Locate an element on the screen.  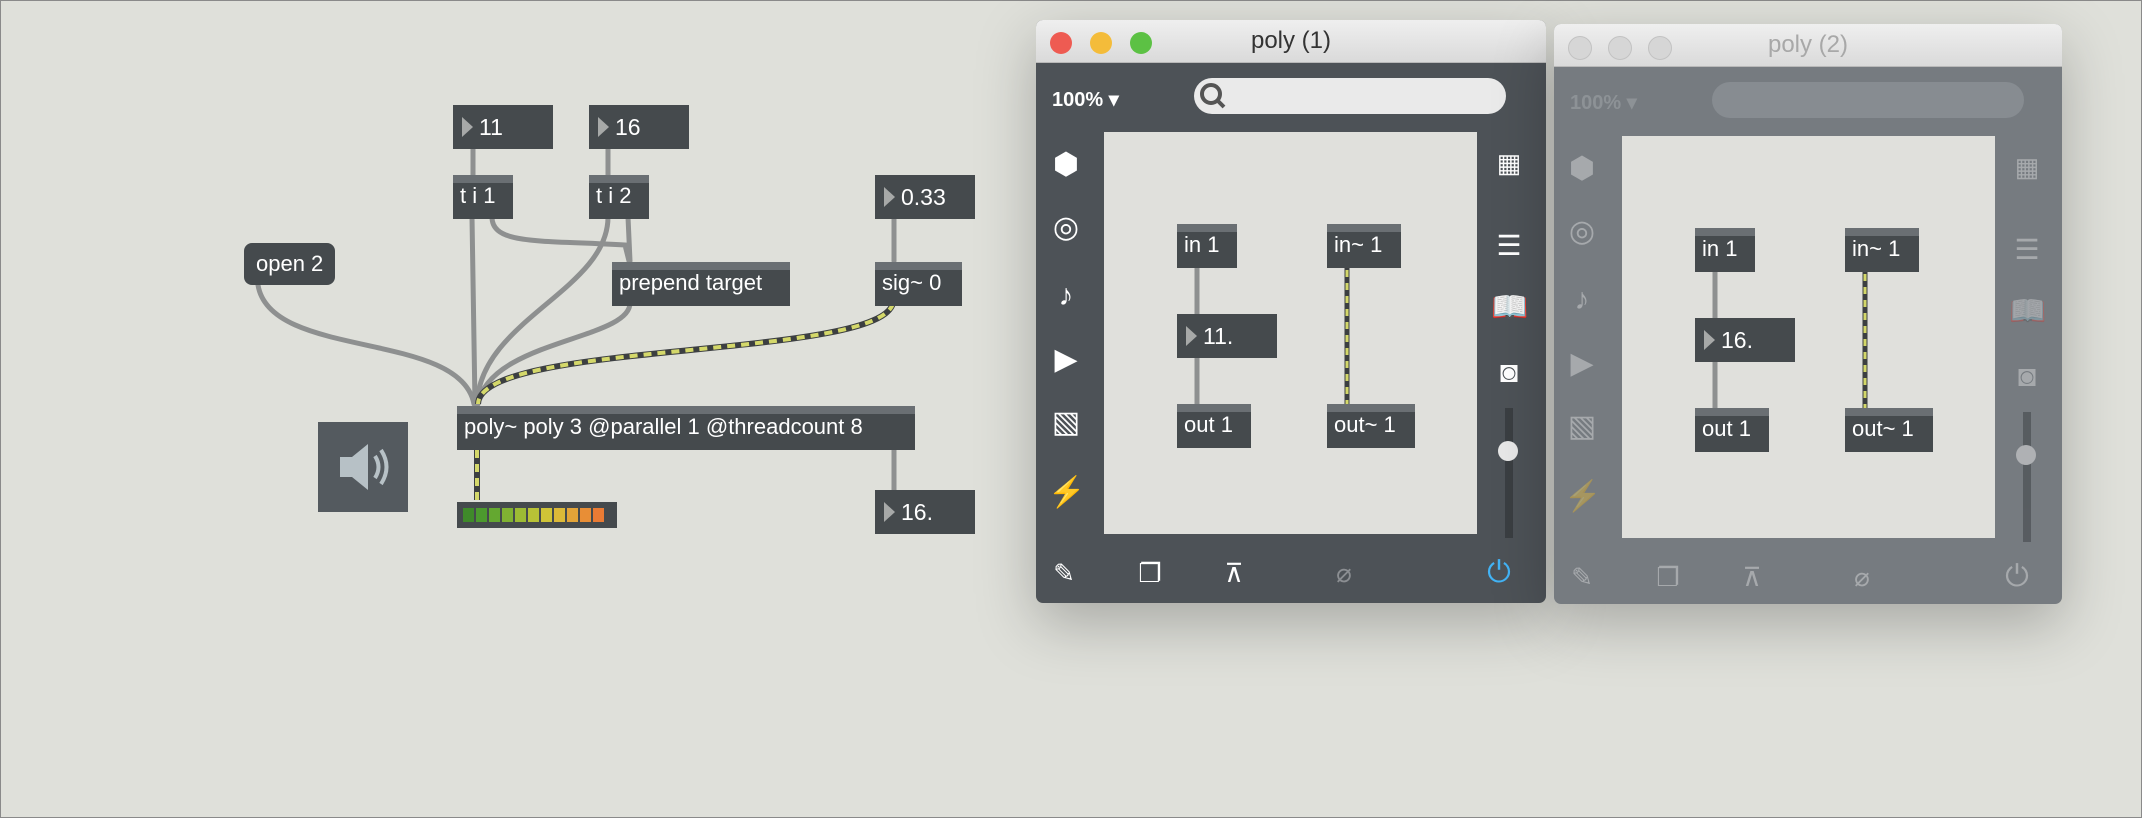
window-titlebar: poly (1) is located at coordinates (1291, 41).